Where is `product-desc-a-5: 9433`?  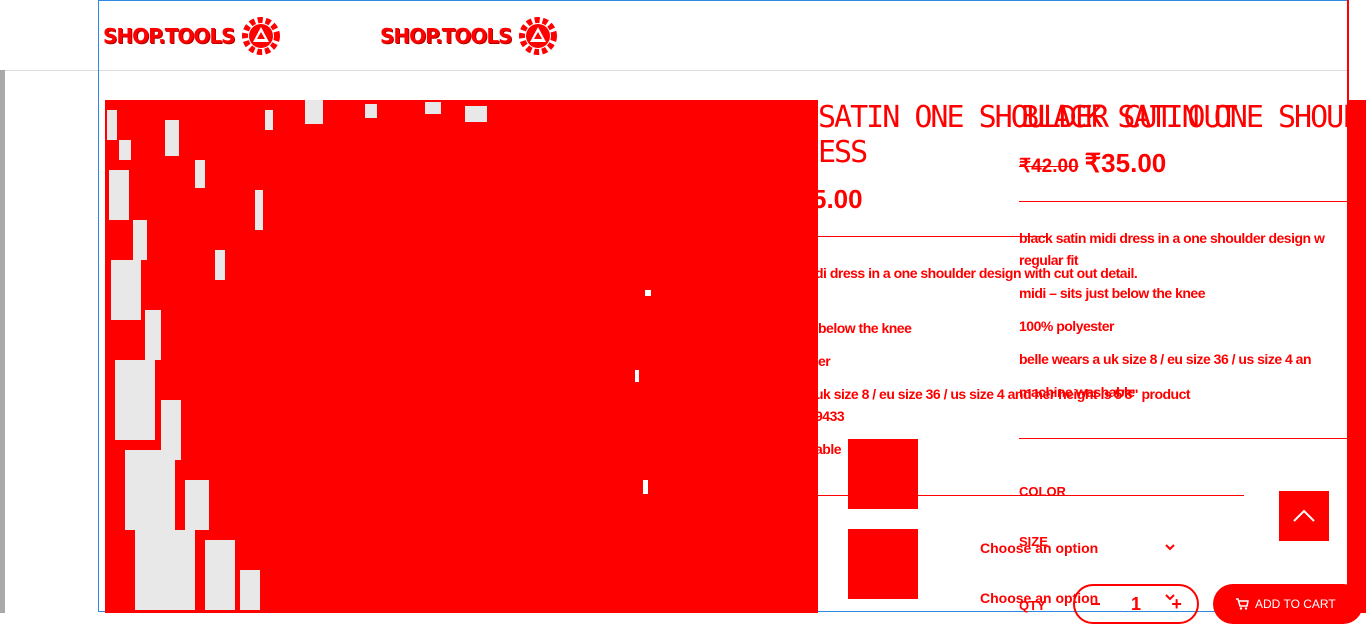 product-desc-a-5: 9433 is located at coordinates (830, 416).